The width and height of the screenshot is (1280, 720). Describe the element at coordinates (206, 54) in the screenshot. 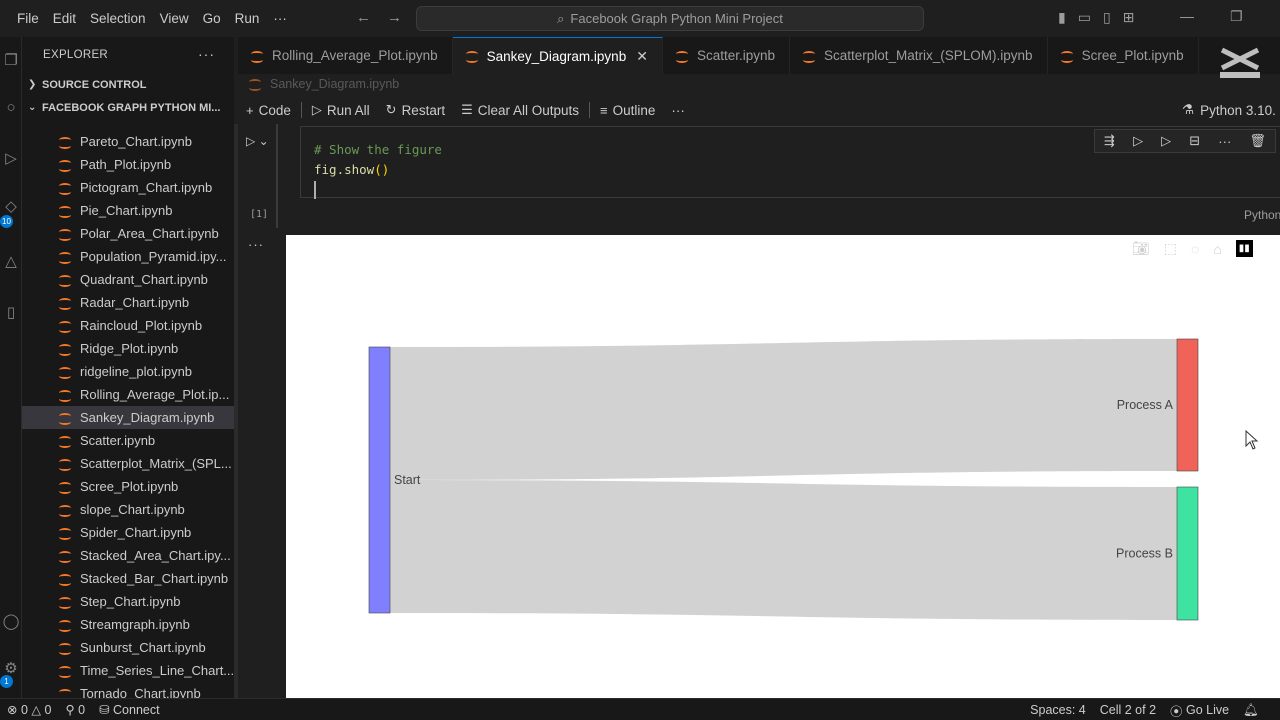

I see `explorer-more-icon: ···` at that location.